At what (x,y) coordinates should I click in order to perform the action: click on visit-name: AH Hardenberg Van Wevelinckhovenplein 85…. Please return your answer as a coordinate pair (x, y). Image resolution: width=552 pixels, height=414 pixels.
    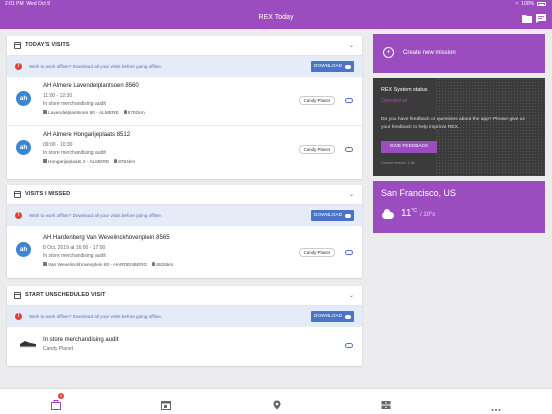
    Looking at the image, I should click on (106, 238).